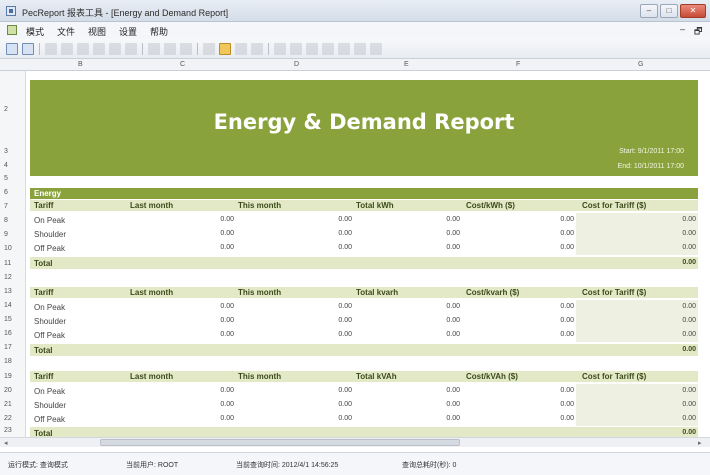 The image size is (710, 475). I want to click on copy-icon, so click(328, 49).